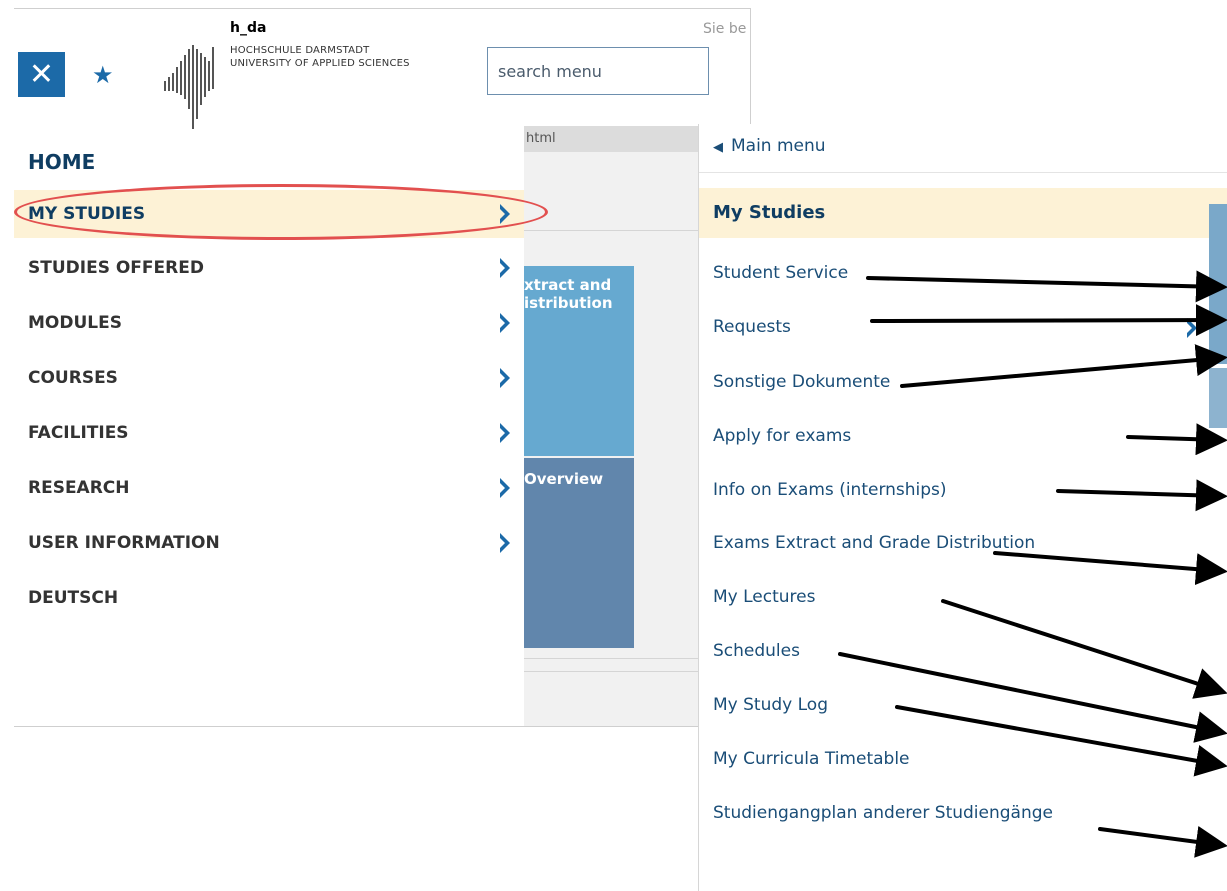 This screenshot has width=1227, height=891. What do you see at coordinates (269, 488) in the screenshot?
I see `menu-item-research: RESEARCH` at bounding box center [269, 488].